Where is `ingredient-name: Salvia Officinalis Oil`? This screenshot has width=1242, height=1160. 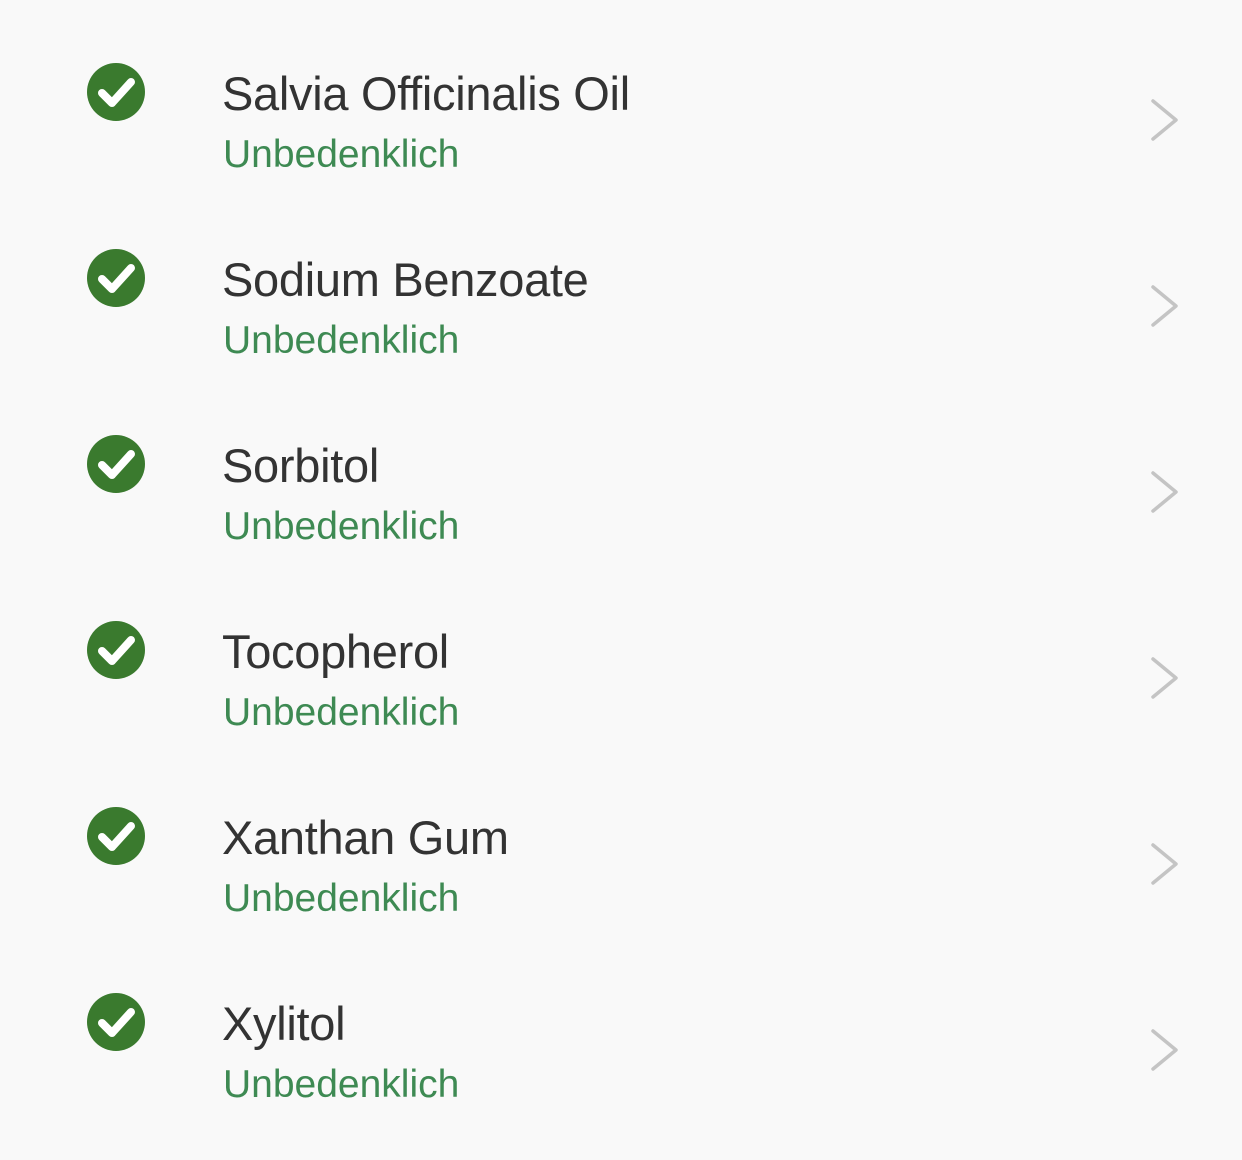 ingredient-name: Salvia Officinalis Oil is located at coordinates (426, 93).